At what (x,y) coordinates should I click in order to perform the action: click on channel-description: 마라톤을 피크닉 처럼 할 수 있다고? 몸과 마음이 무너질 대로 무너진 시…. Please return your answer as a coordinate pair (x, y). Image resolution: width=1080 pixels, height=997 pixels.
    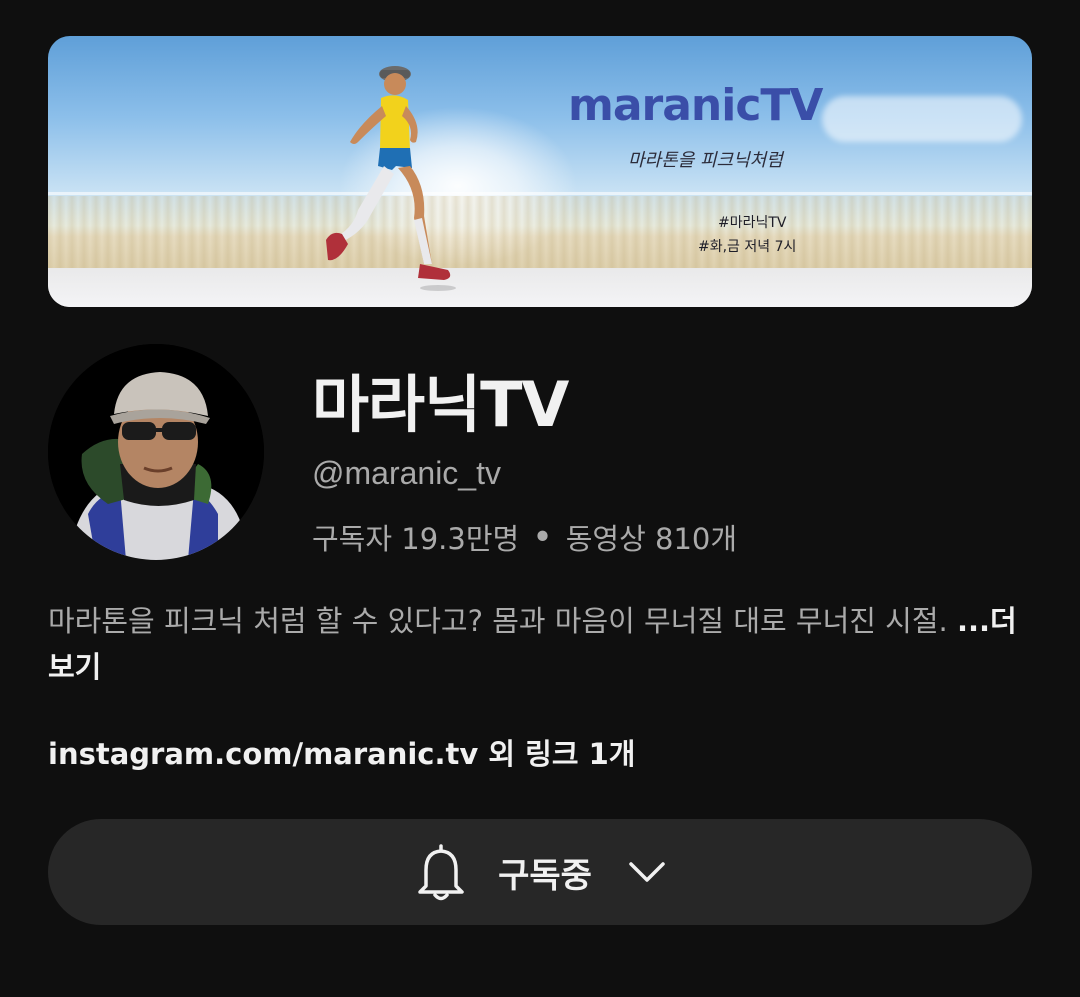
    Looking at the image, I should click on (543, 644).